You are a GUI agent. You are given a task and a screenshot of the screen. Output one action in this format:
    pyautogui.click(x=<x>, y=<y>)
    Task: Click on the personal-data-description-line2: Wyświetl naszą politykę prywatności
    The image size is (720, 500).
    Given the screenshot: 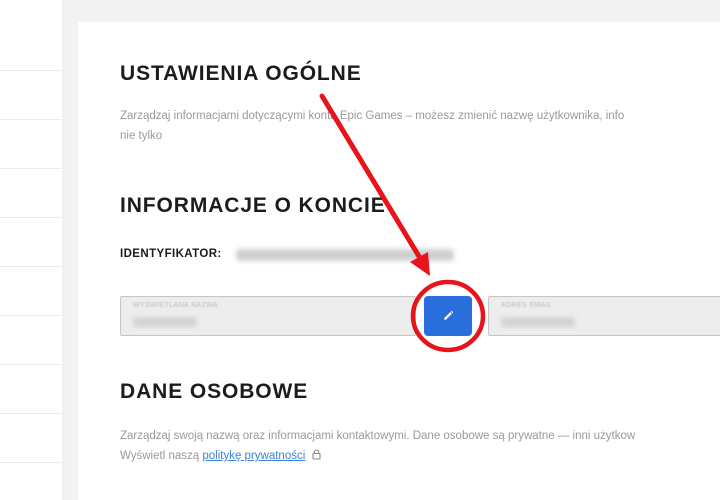 What is the action you would take?
    pyautogui.click(x=420, y=456)
    